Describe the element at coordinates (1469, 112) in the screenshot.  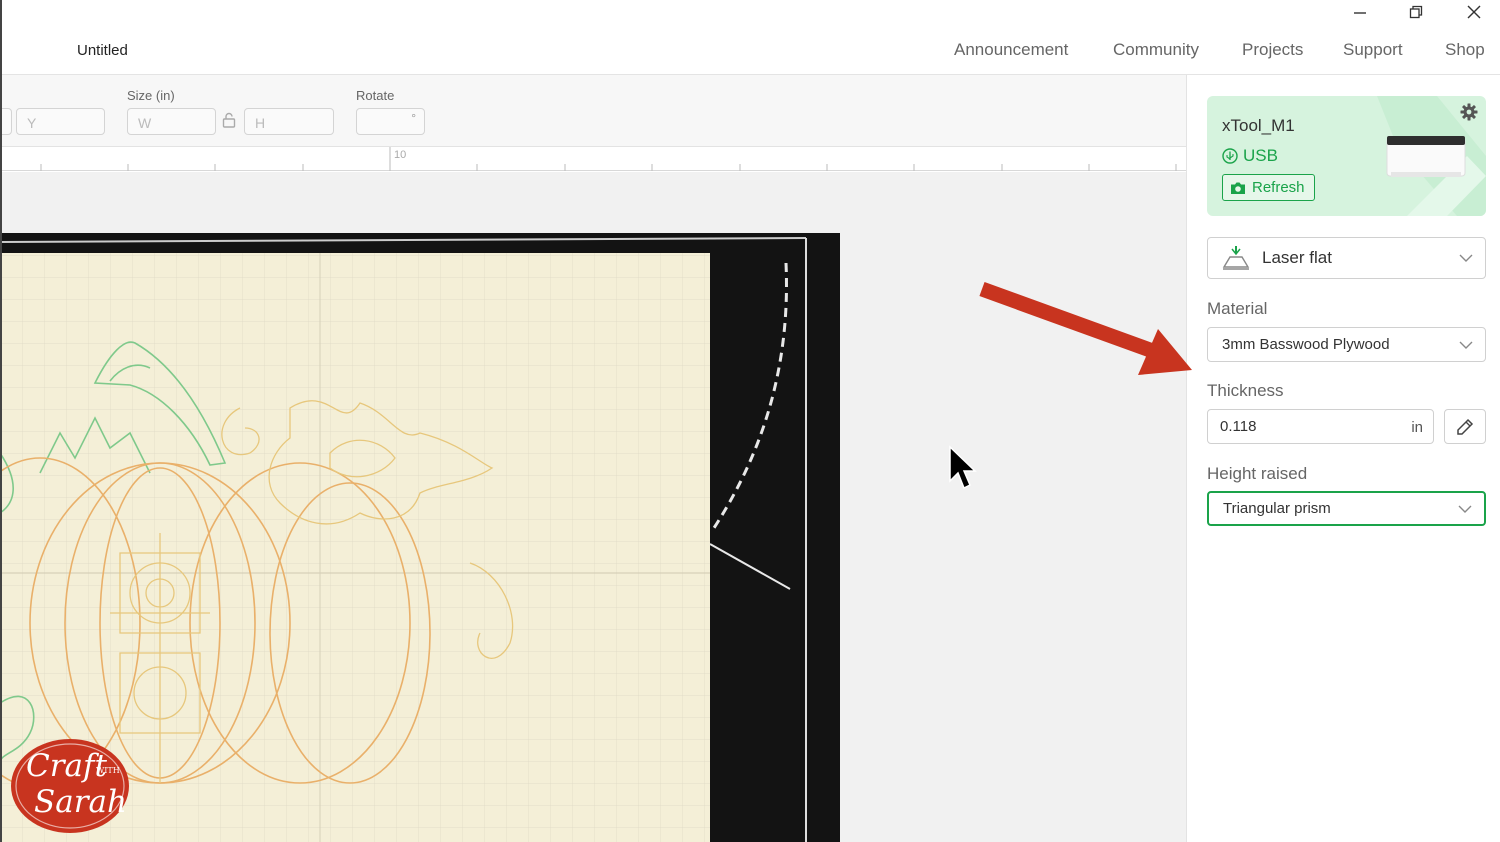
I see `gear-icon` at that location.